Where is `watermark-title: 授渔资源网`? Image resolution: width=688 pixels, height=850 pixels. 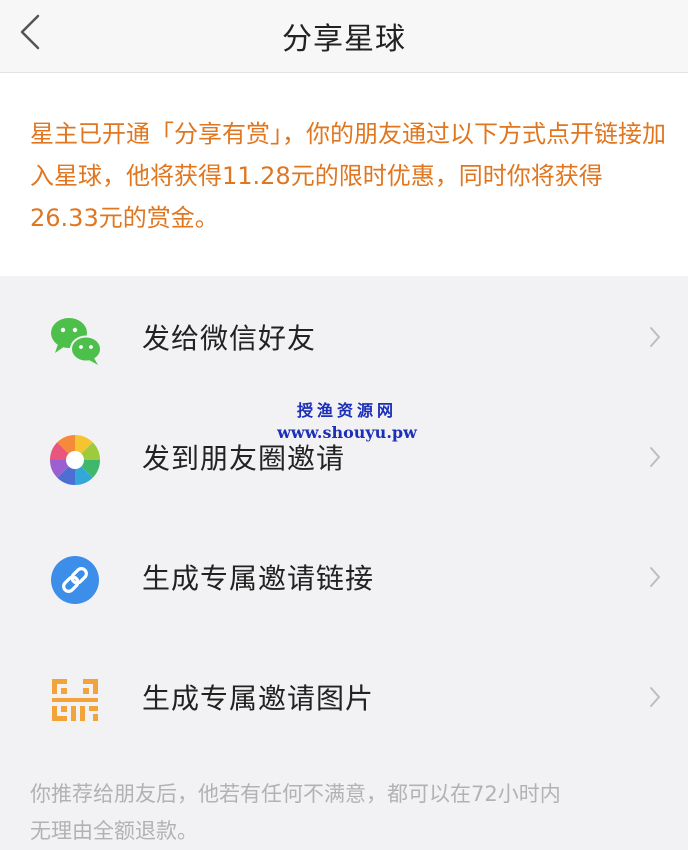
watermark-title: 授渔资源网 is located at coordinates (346, 410).